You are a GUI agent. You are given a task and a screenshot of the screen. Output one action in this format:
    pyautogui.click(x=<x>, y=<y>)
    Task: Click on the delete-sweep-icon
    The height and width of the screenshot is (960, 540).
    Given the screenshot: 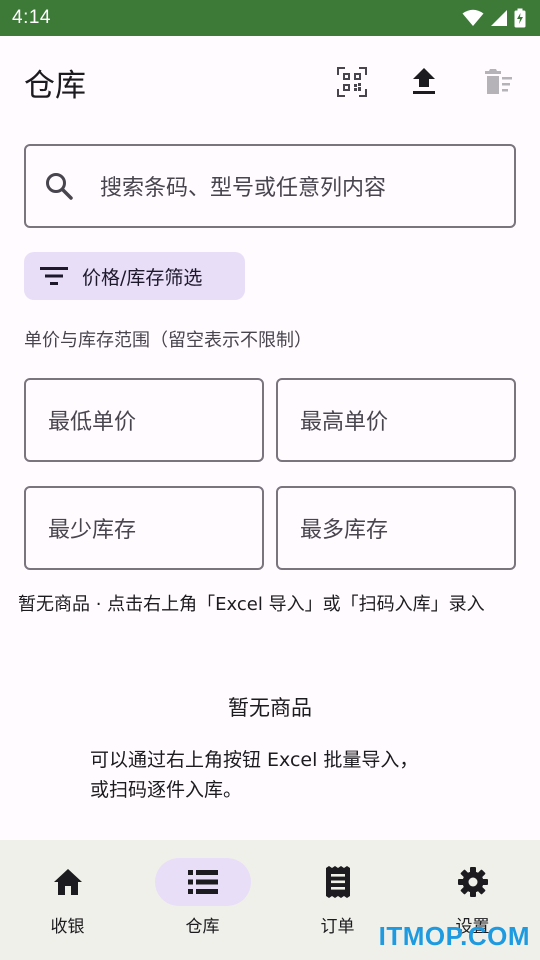 What is the action you would take?
    pyautogui.click(x=498, y=81)
    